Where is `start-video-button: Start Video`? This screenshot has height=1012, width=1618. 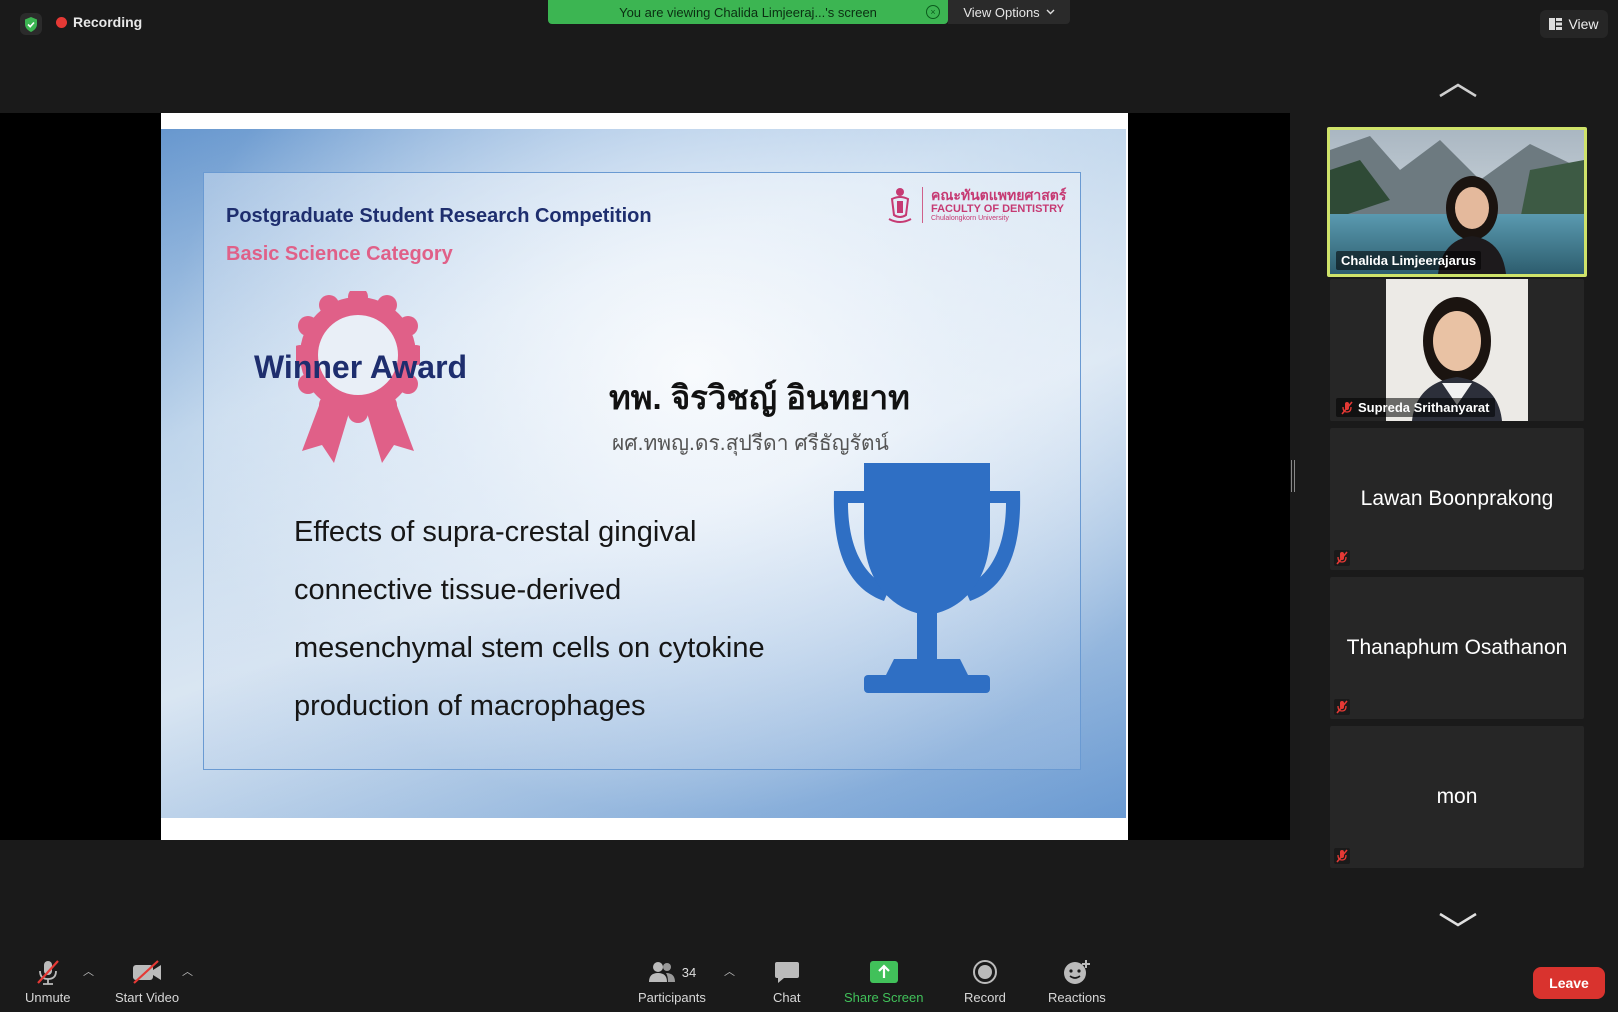
start-video-button: Start Video is located at coordinates (147, 982).